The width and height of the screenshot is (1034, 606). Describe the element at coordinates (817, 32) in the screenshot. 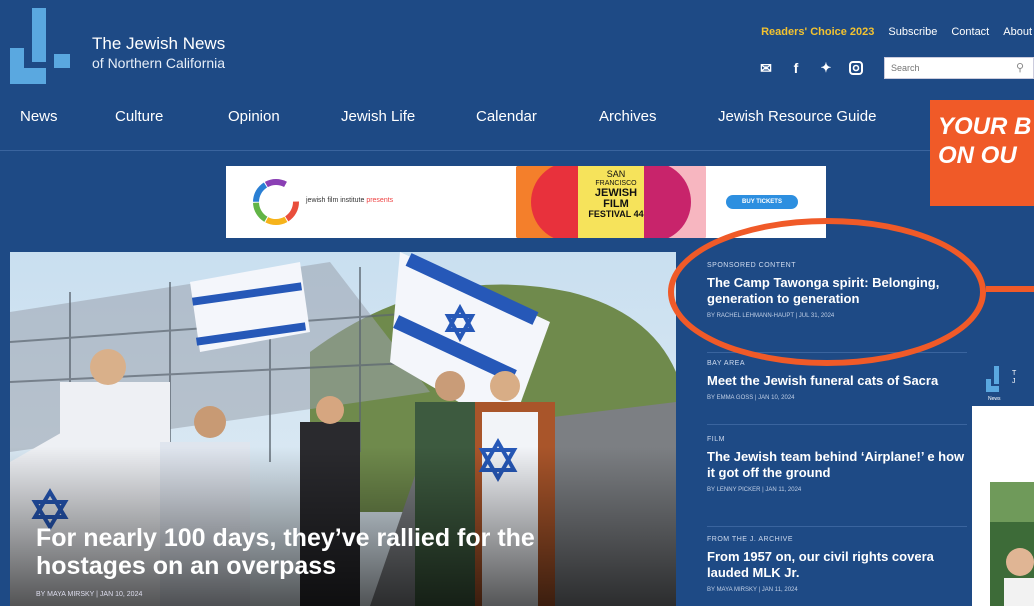

I see `readers-choice-link: Readers' Choice 2023` at that location.